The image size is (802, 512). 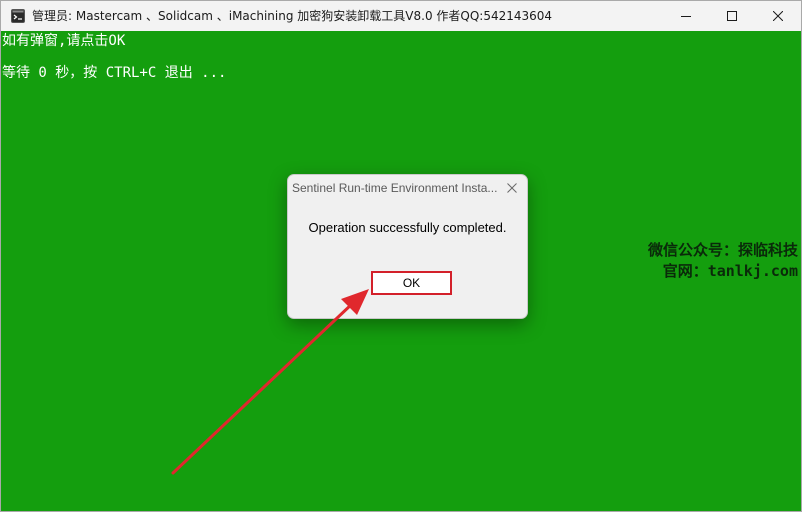 I want to click on minimize-button, so click(x=686, y=16).